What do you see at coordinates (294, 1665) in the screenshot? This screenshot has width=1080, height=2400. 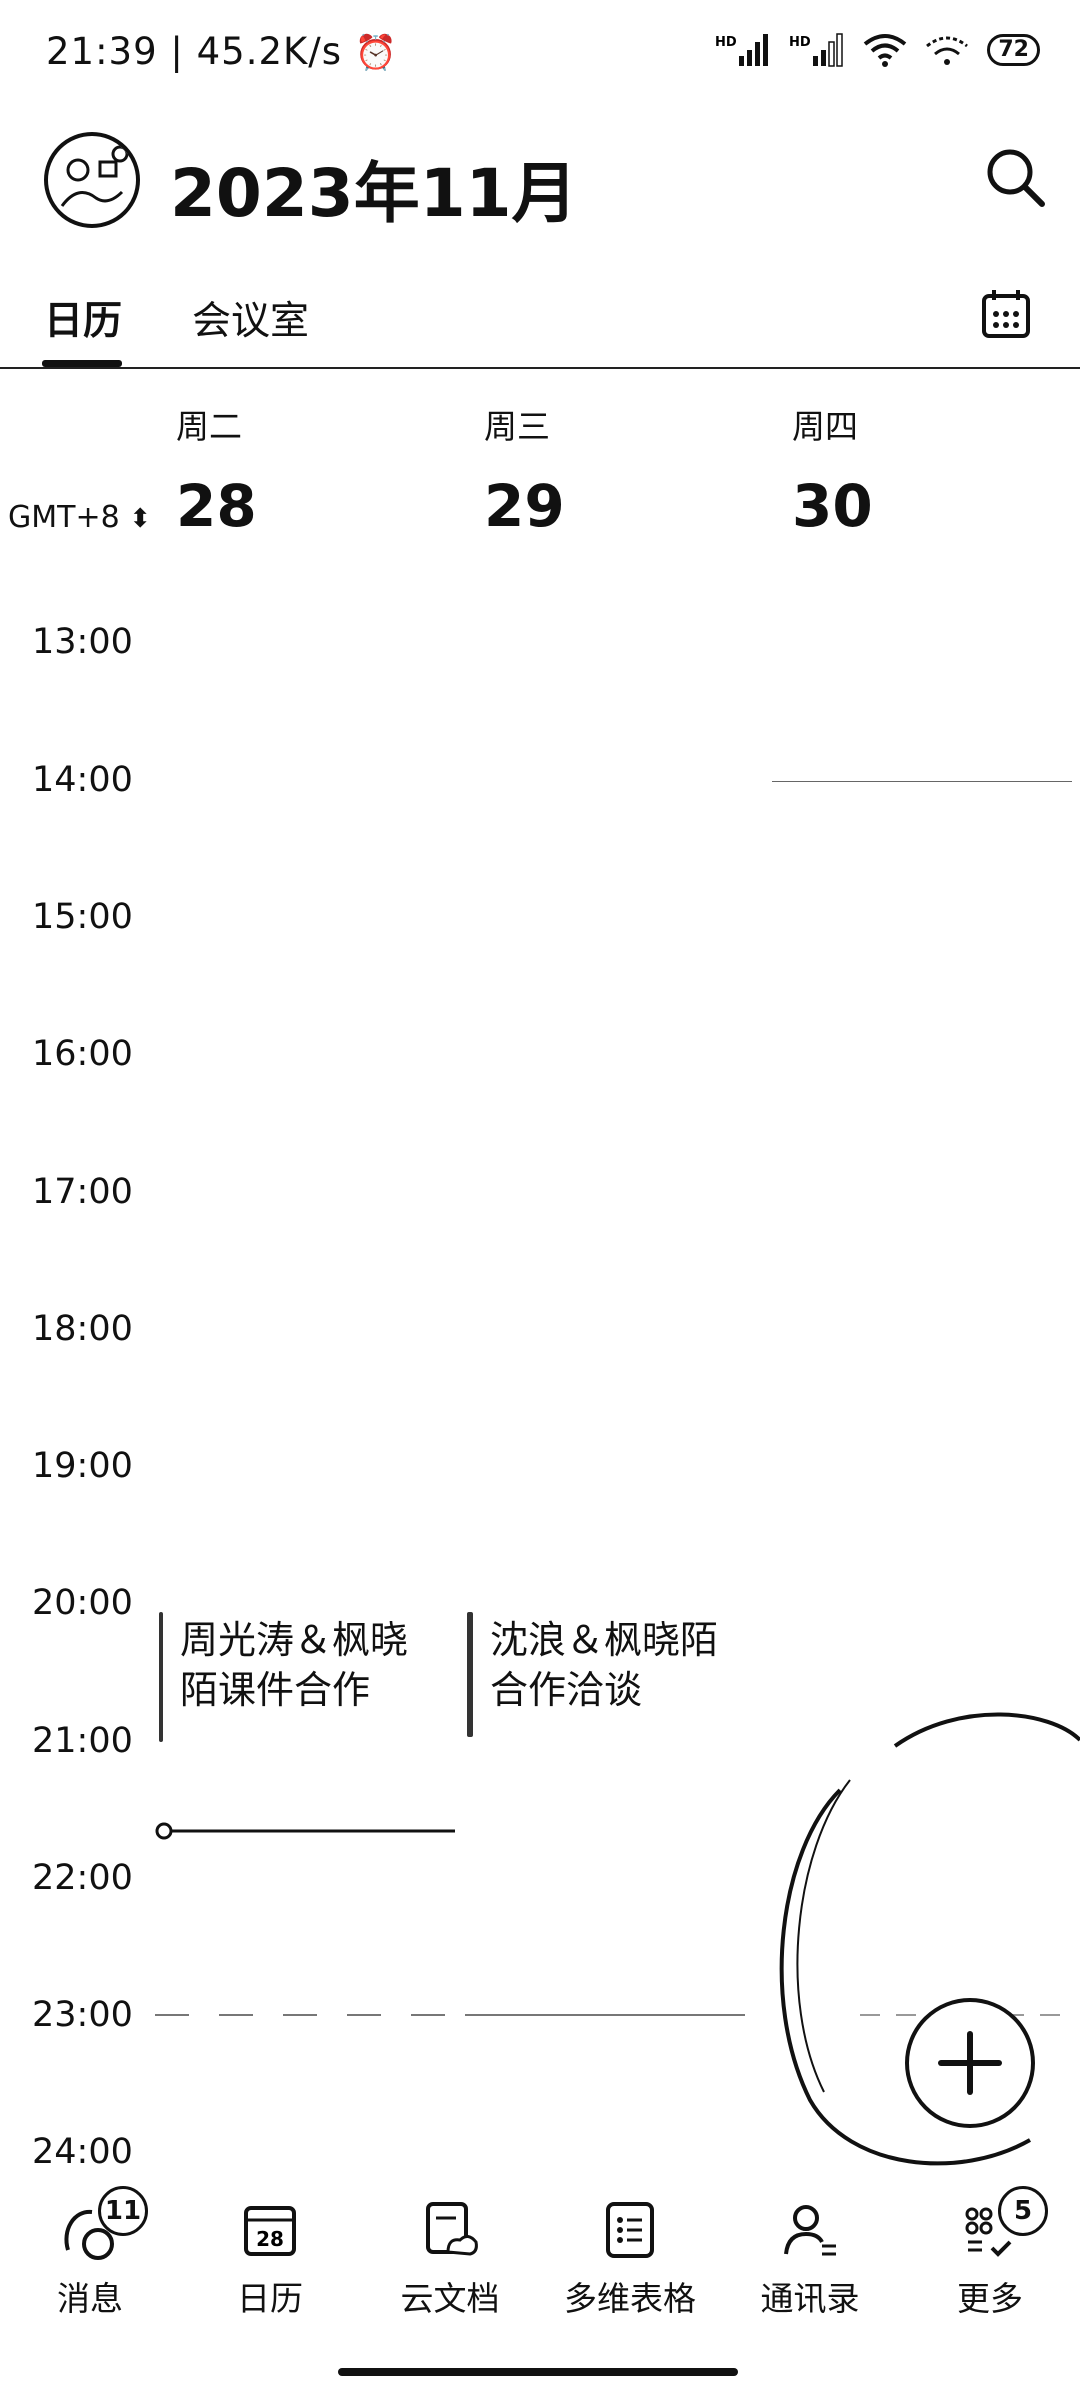 I see `event-card: 周光涛＆枫晓 陌课件合作` at bounding box center [294, 1665].